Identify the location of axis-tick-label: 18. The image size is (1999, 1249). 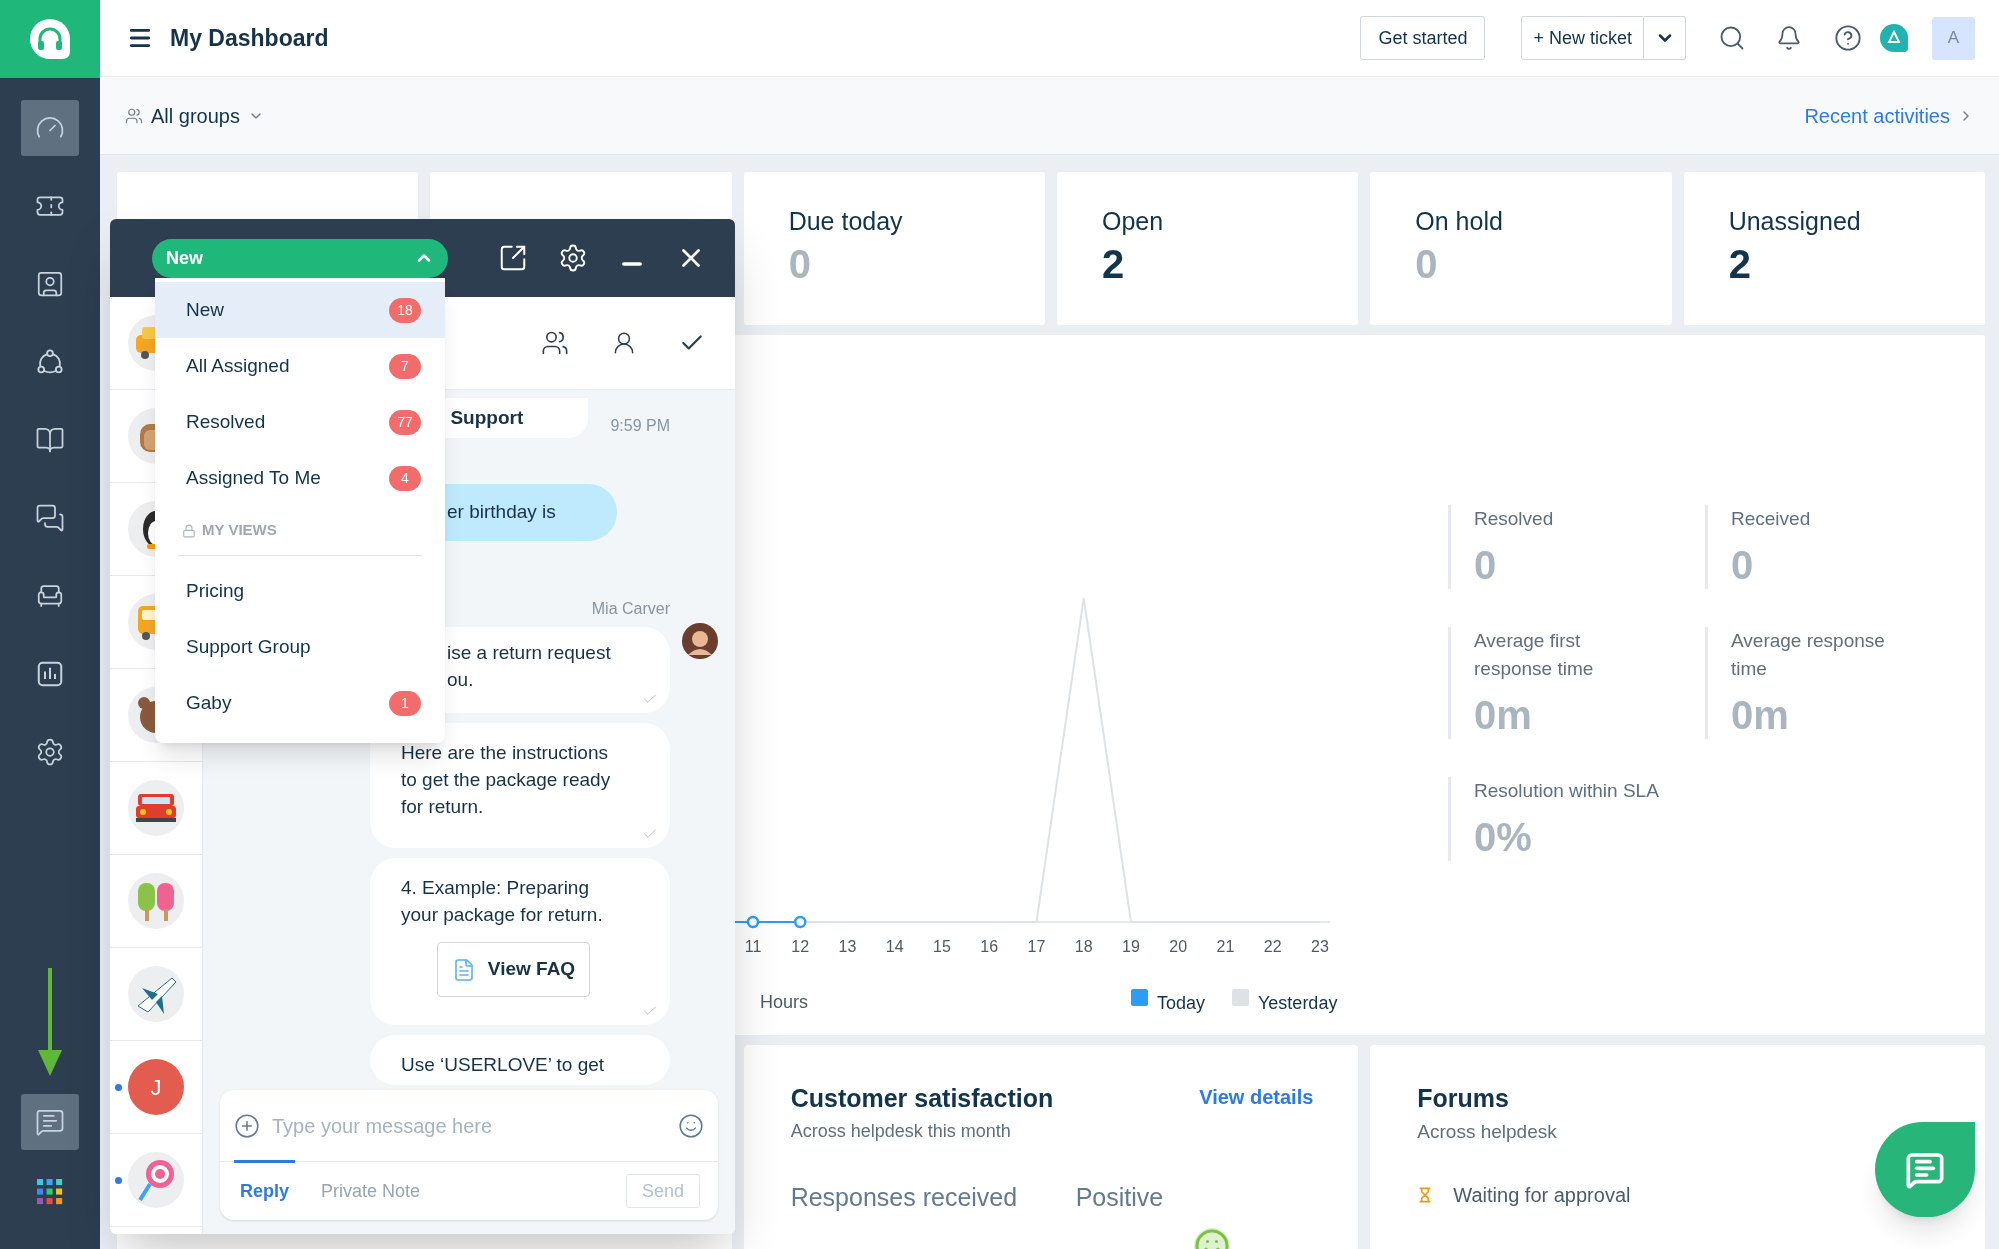
(1083, 946).